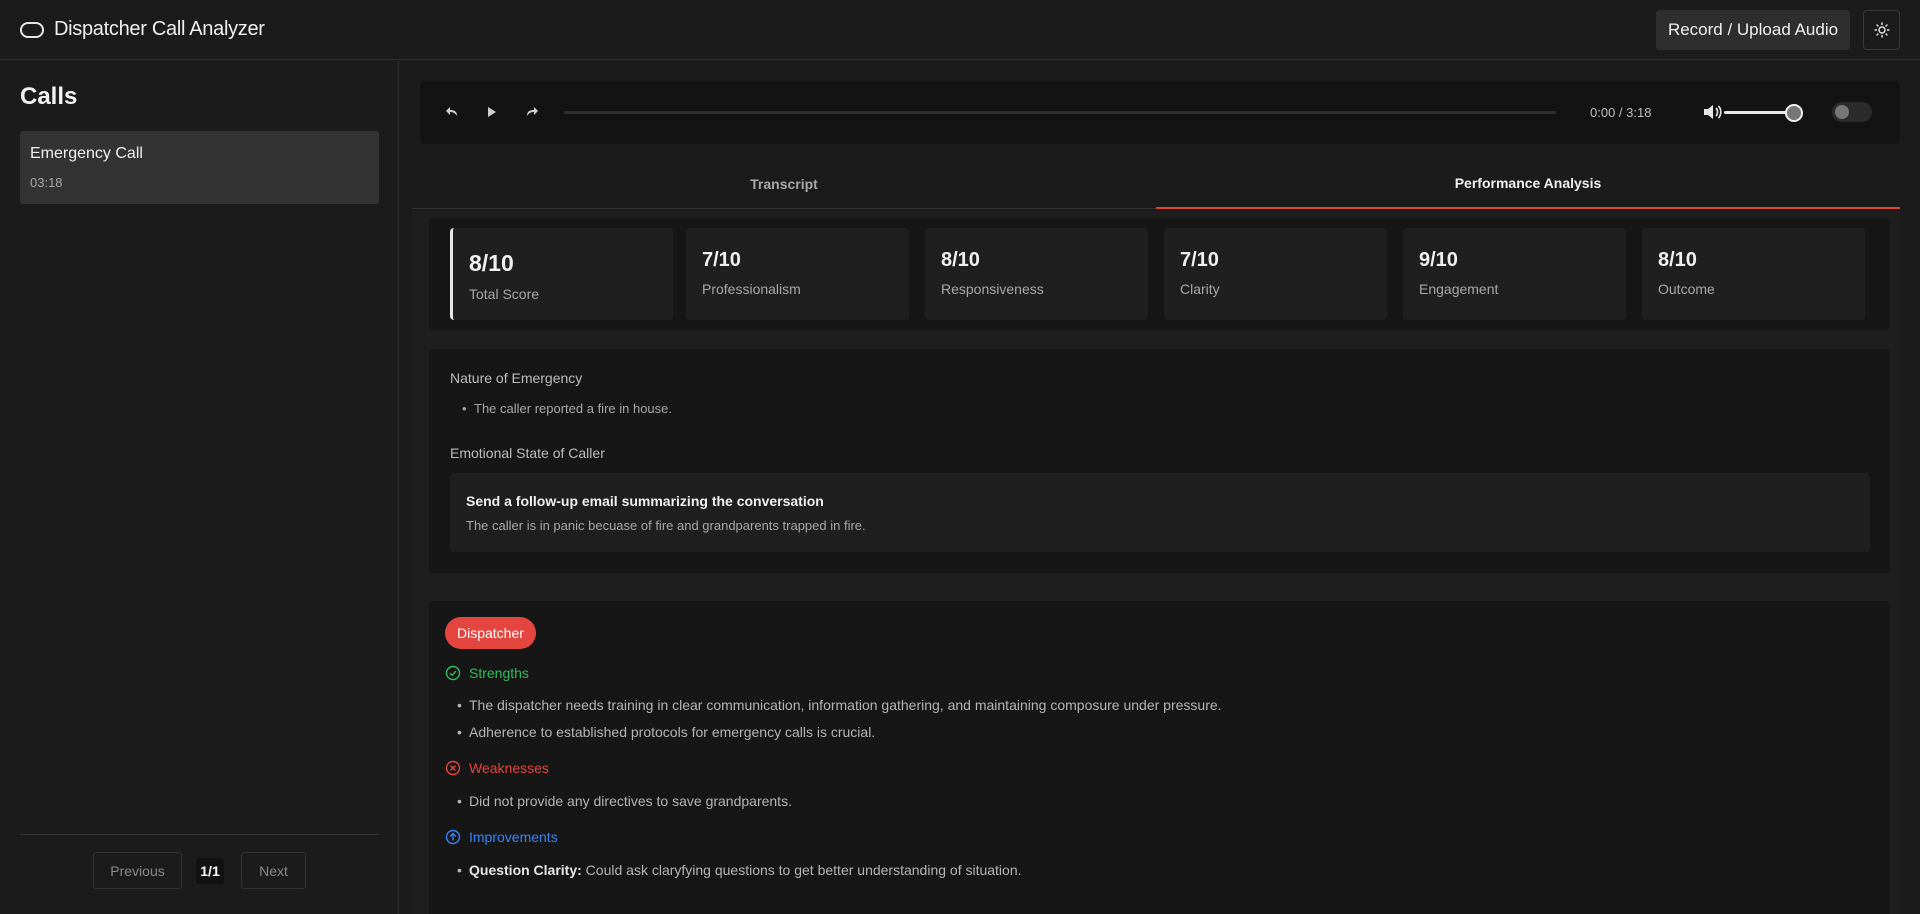  I want to click on improvements-heading: Improvements, so click(501, 837).